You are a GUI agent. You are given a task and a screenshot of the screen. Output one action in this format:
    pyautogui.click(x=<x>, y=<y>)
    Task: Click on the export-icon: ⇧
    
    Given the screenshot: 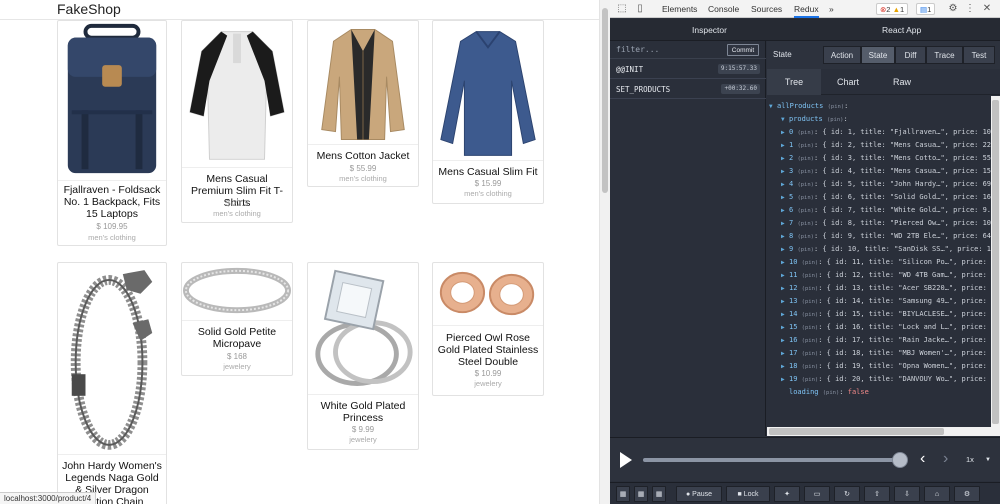 What is the action you would take?
    pyautogui.click(x=877, y=494)
    